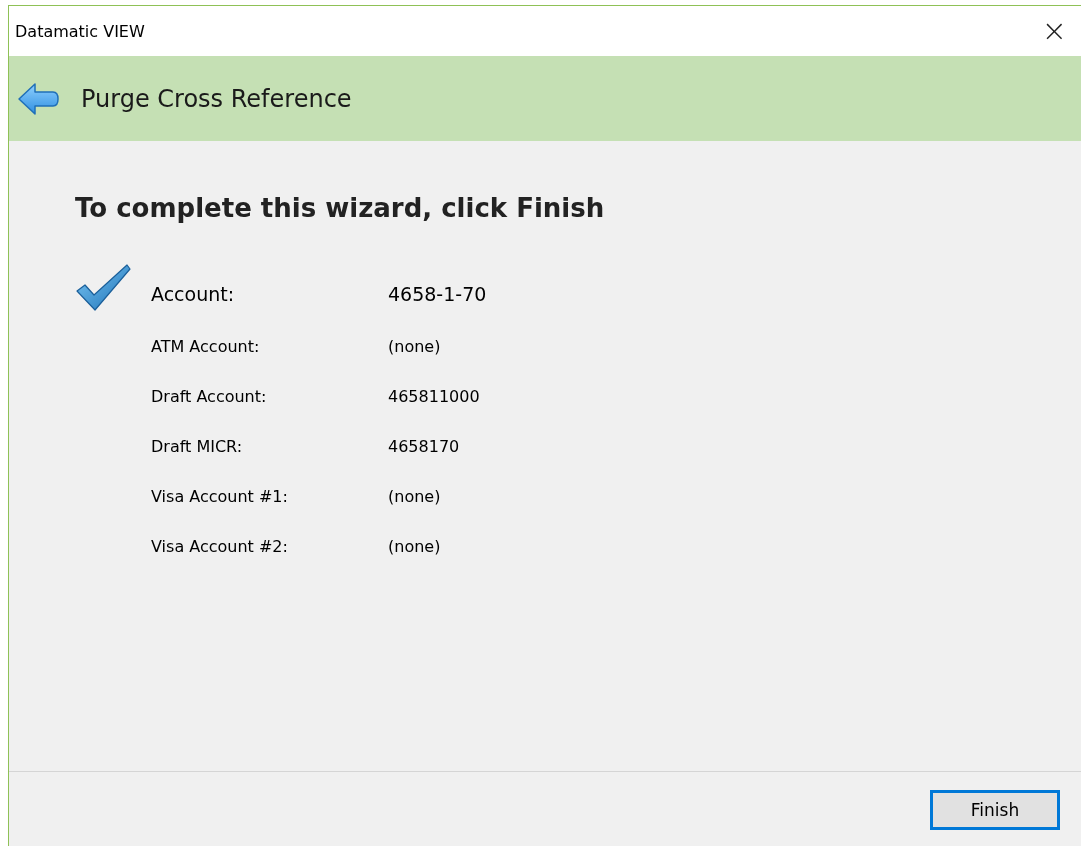 Image resolution: width=1081 pixels, height=846 pixels. What do you see at coordinates (437, 294) in the screenshot?
I see `field-value: 4658-1-70` at bounding box center [437, 294].